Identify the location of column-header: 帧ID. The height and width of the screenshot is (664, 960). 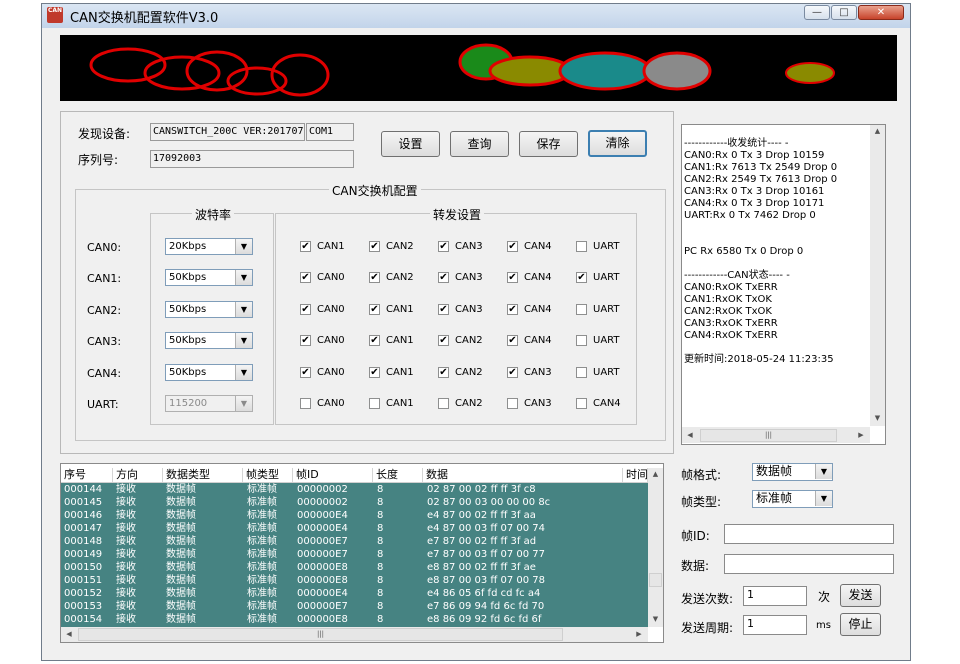
(333, 475).